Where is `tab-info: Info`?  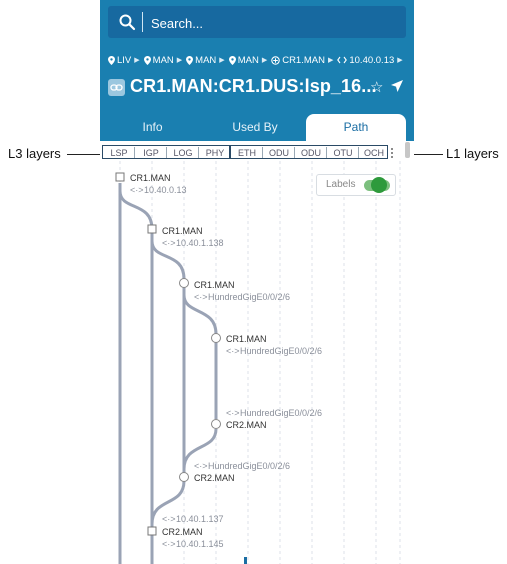
tab-info: Info is located at coordinates (152, 127).